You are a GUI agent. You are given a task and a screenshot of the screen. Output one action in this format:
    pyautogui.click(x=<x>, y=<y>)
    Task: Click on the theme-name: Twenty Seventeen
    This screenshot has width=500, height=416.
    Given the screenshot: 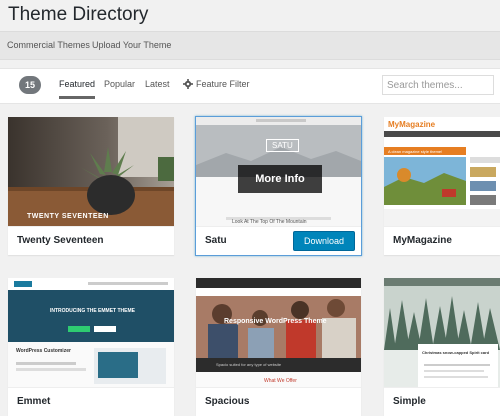 What is the action you would take?
    pyautogui.click(x=60, y=240)
    